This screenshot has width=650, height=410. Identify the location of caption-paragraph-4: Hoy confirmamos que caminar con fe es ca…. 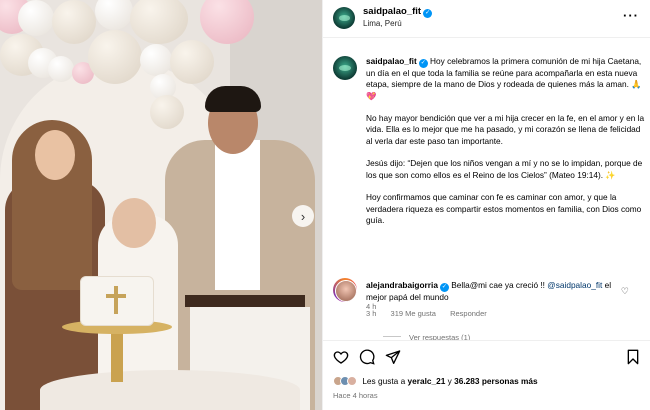
(504, 208).